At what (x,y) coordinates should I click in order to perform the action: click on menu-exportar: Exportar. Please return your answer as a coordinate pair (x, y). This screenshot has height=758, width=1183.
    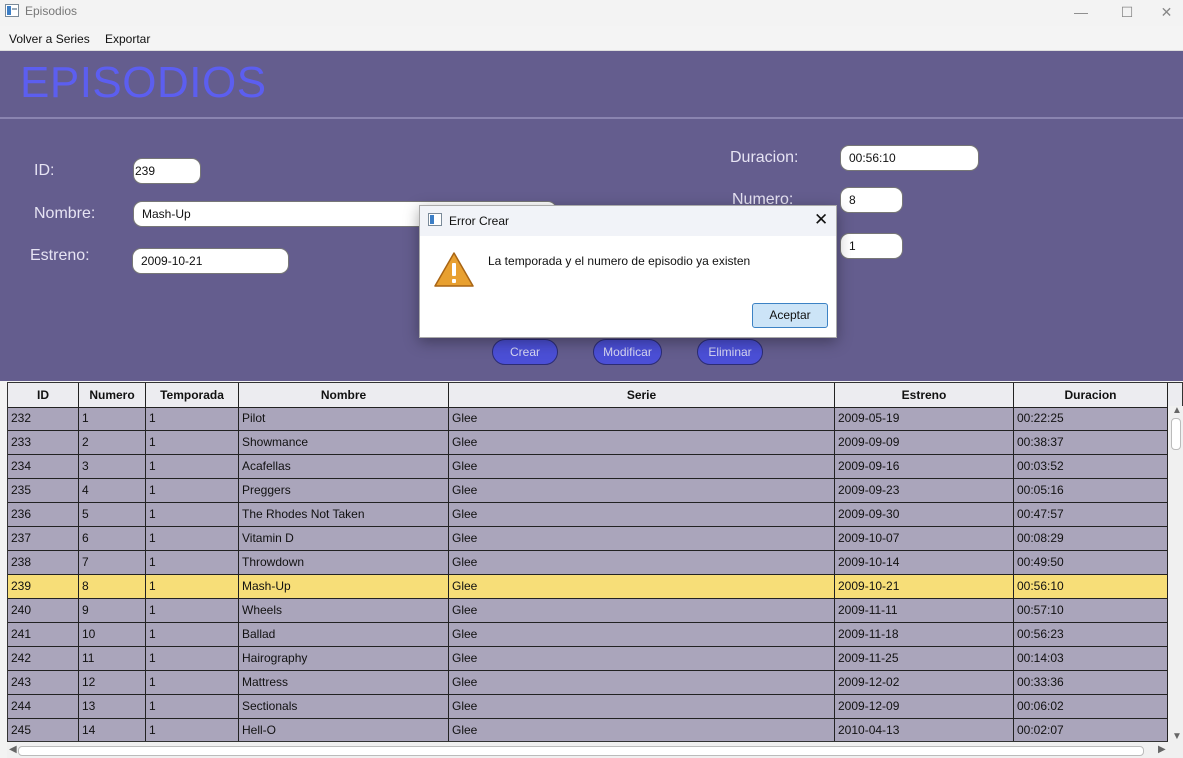
    Looking at the image, I should click on (127, 39).